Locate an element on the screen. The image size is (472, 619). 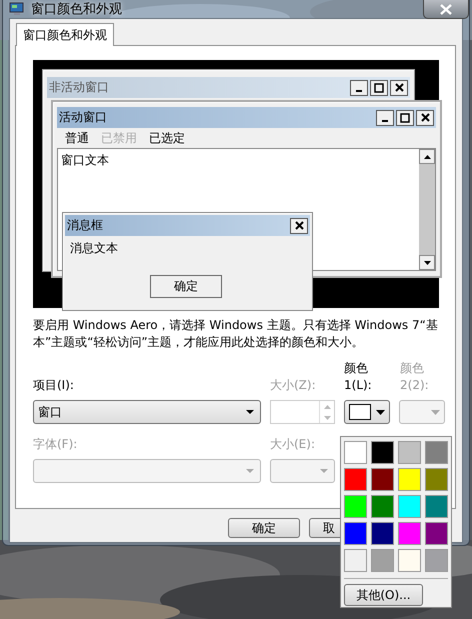
window-title: 非活动窗口 is located at coordinates (79, 87).